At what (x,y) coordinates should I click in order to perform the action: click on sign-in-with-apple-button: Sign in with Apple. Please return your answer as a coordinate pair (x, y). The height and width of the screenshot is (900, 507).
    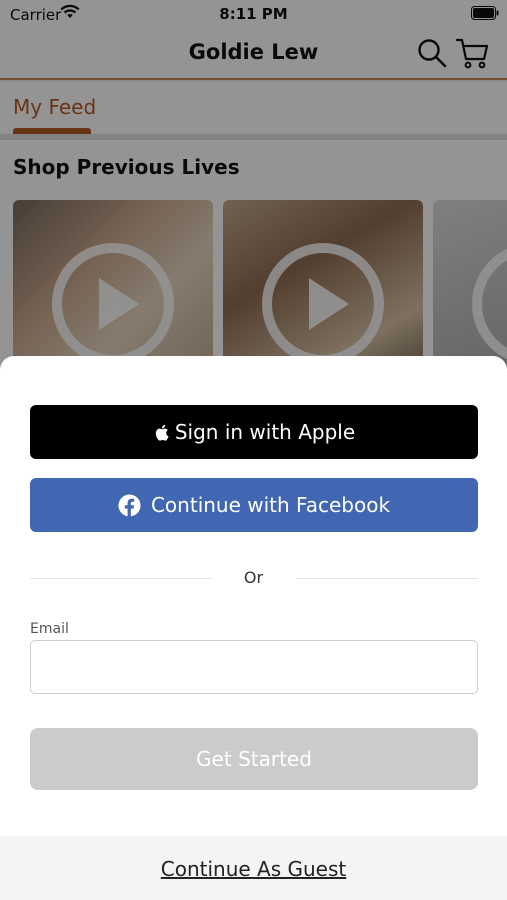
    Looking at the image, I should click on (254, 432).